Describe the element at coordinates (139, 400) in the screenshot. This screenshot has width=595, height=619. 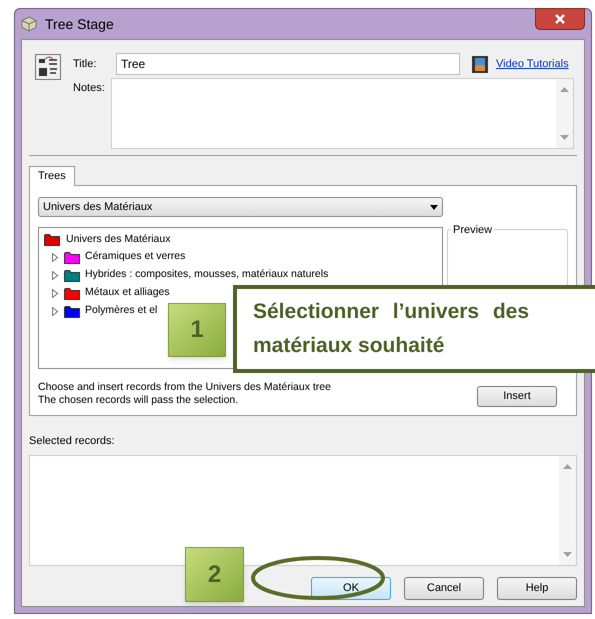
I see `help-text: The chosen records will pass the selection.` at that location.